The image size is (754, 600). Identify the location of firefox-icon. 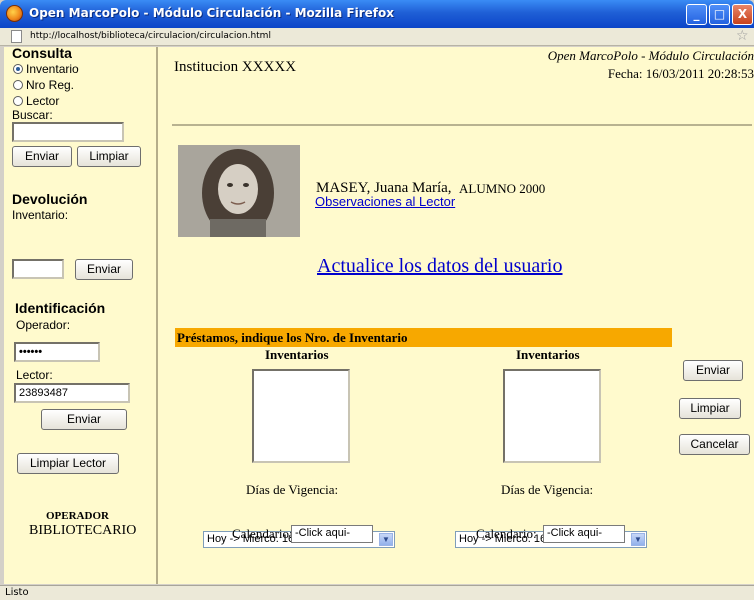
(14, 13).